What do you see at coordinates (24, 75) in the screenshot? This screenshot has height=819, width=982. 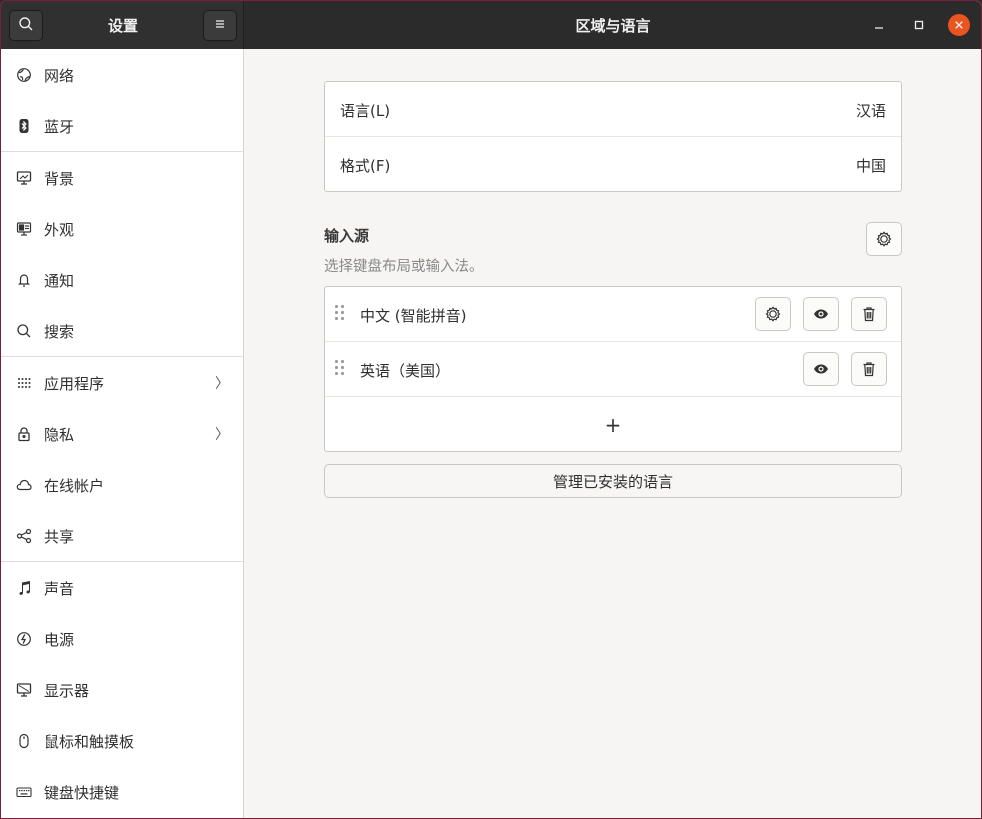 I see `network-icon` at bounding box center [24, 75].